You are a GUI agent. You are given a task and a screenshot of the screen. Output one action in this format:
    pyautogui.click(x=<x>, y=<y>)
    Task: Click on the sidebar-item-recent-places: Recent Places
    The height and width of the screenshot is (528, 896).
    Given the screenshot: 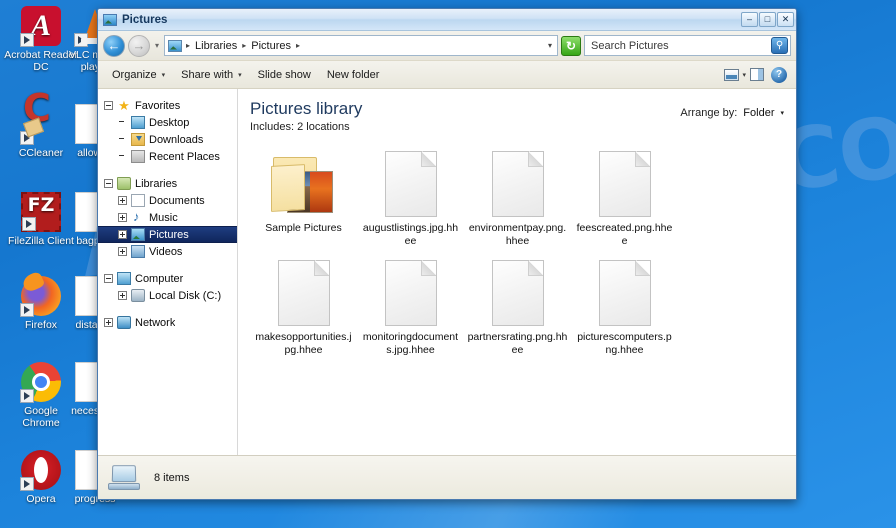 What is the action you would take?
    pyautogui.click(x=167, y=156)
    